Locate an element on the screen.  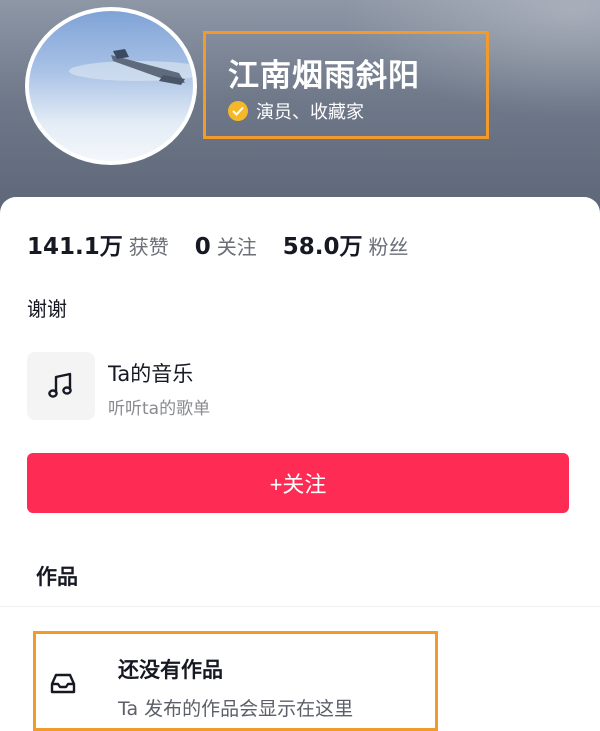
avatar is located at coordinates (111, 86).